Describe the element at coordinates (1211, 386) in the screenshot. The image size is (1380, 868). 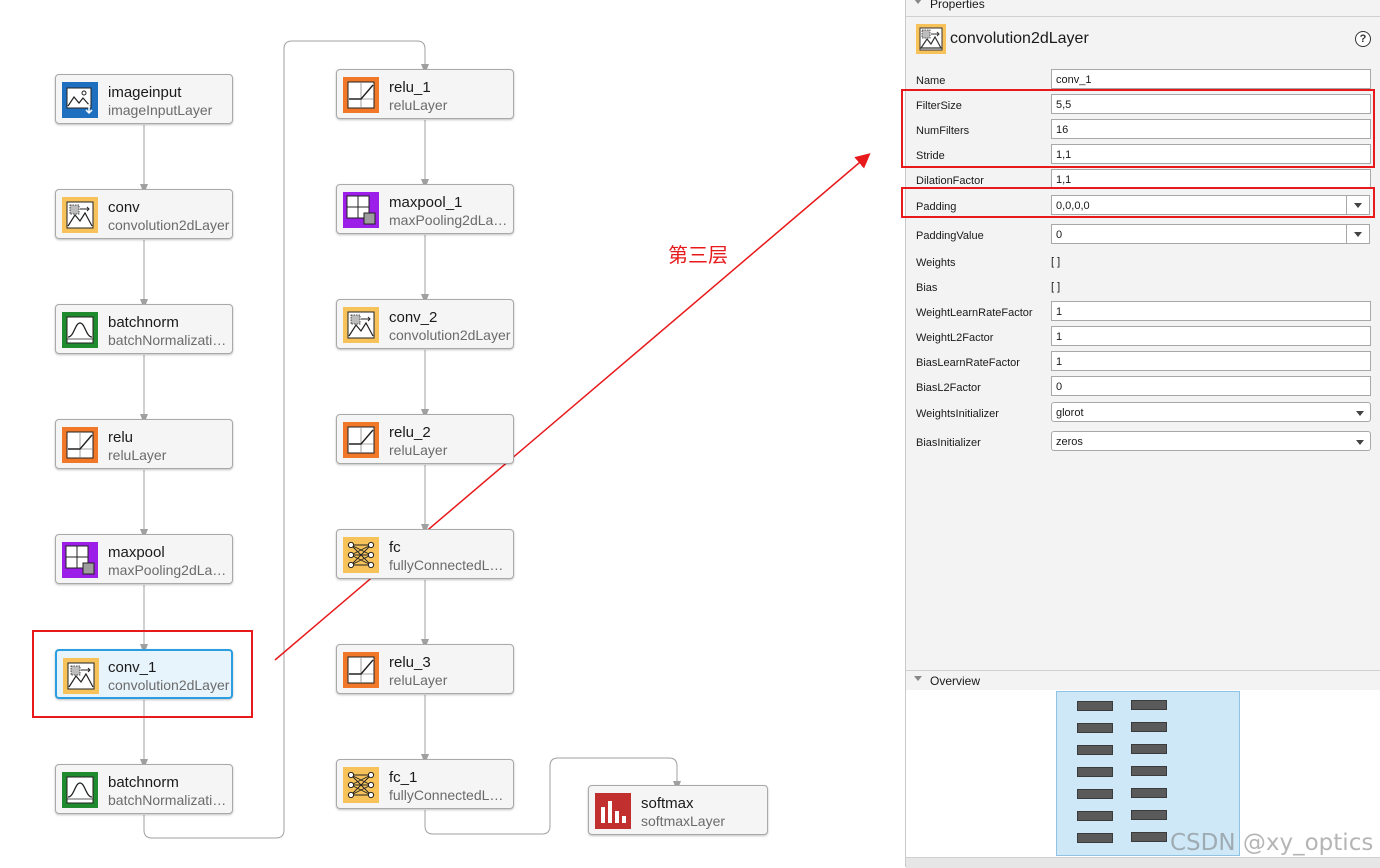
I see `biasl2-field: 0` at that location.